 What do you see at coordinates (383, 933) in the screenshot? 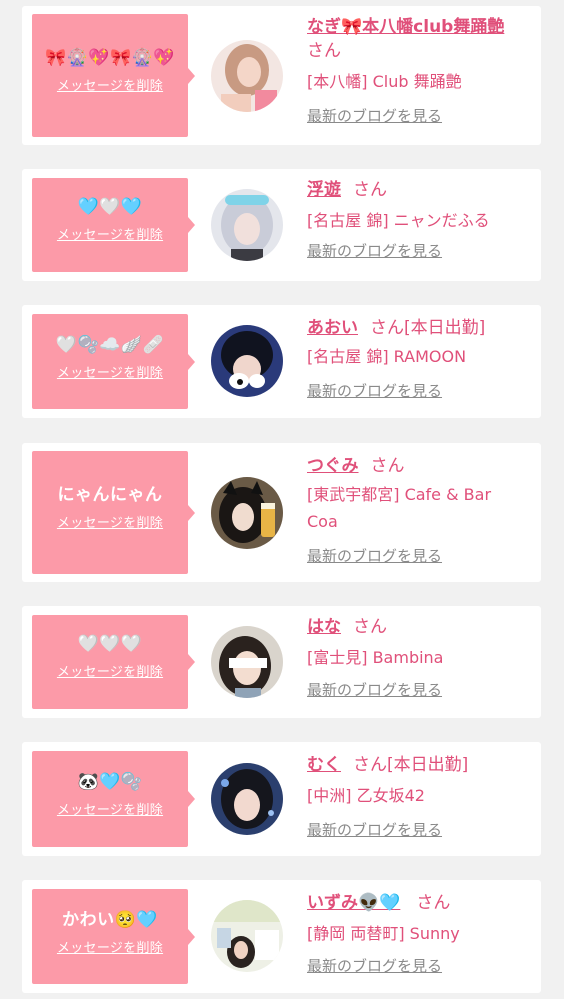
I see `shop-name: [静岡 両替町] Sunny` at bounding box center [383, 933].